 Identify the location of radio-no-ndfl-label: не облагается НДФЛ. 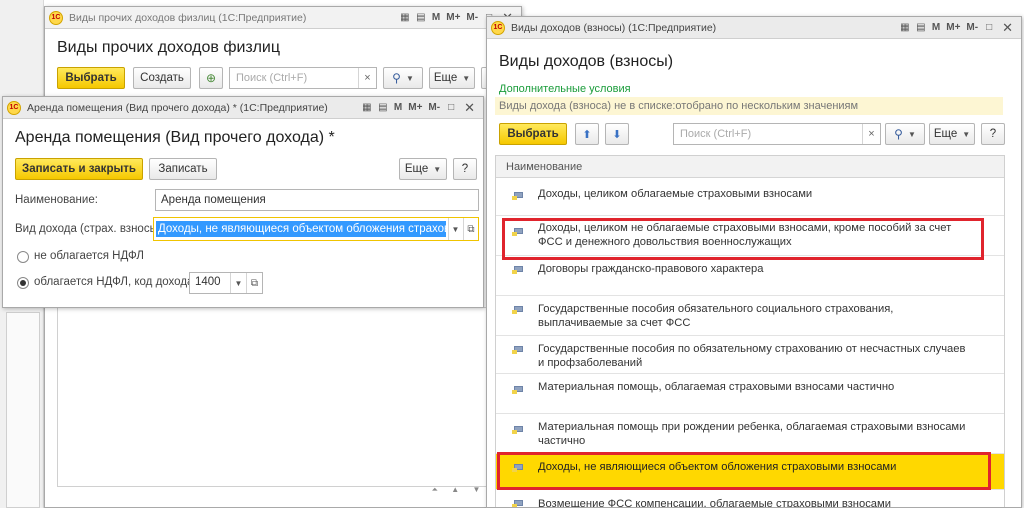
(89, 256).